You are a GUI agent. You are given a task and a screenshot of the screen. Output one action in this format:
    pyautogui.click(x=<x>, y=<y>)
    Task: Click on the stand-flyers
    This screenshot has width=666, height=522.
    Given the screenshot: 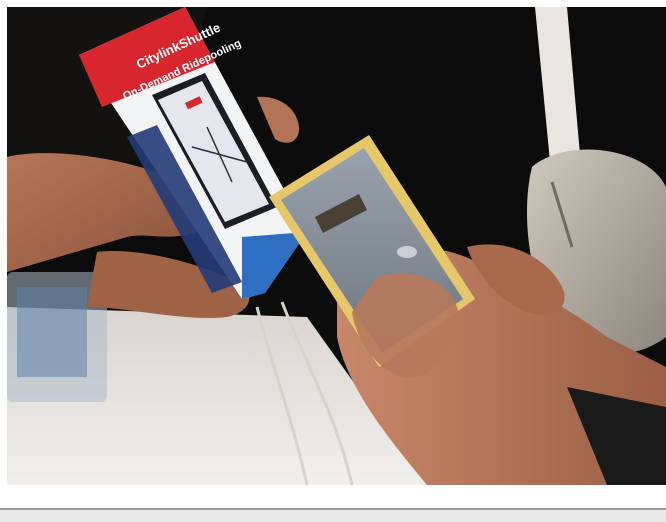 What is the action you would take?
    pyautogui.click(x=52, y=332)
    